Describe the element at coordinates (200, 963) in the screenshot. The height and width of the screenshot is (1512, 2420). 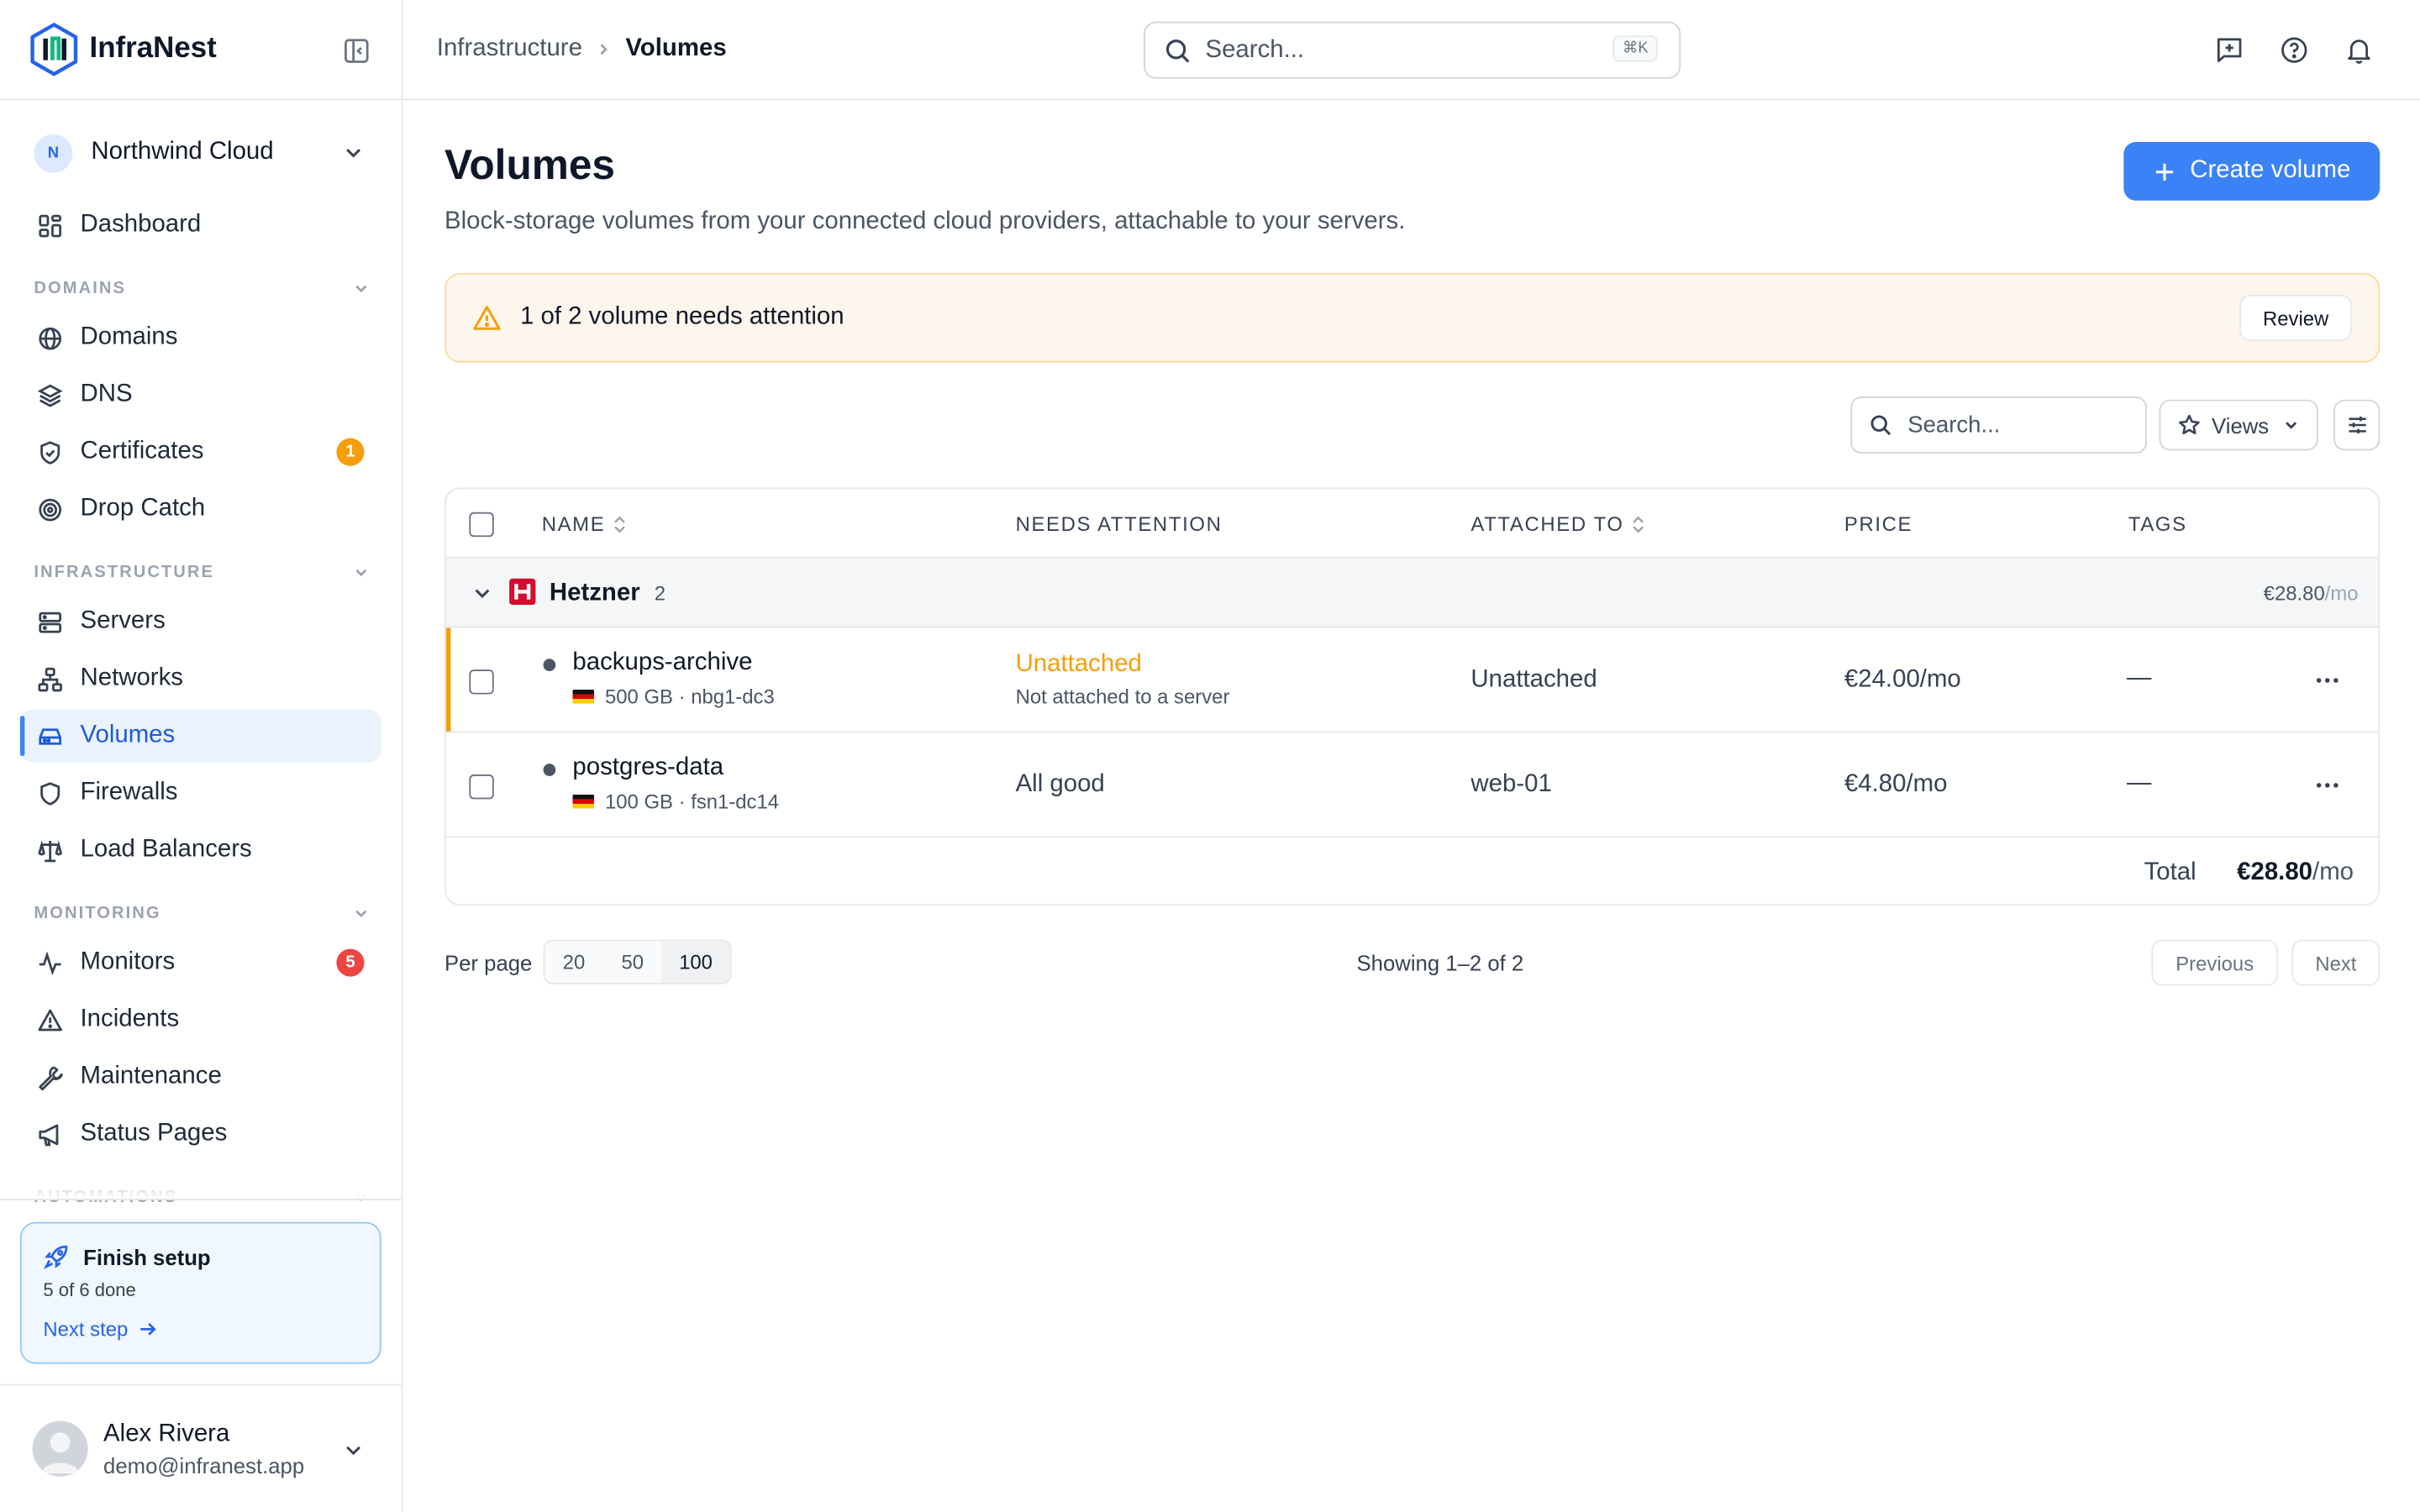
I see `sidebar-item-monitors: Monitors 5` at that location.